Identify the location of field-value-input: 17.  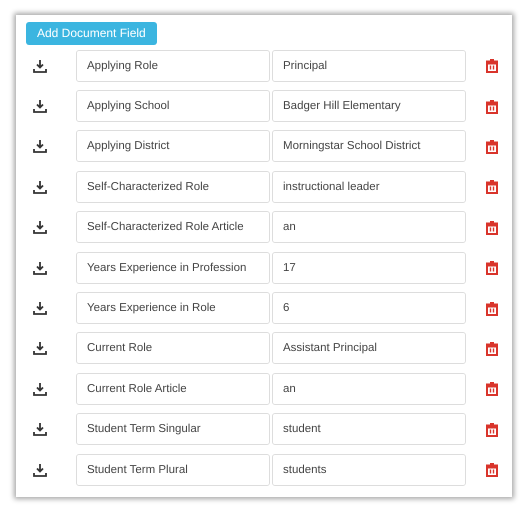
(369, 268).